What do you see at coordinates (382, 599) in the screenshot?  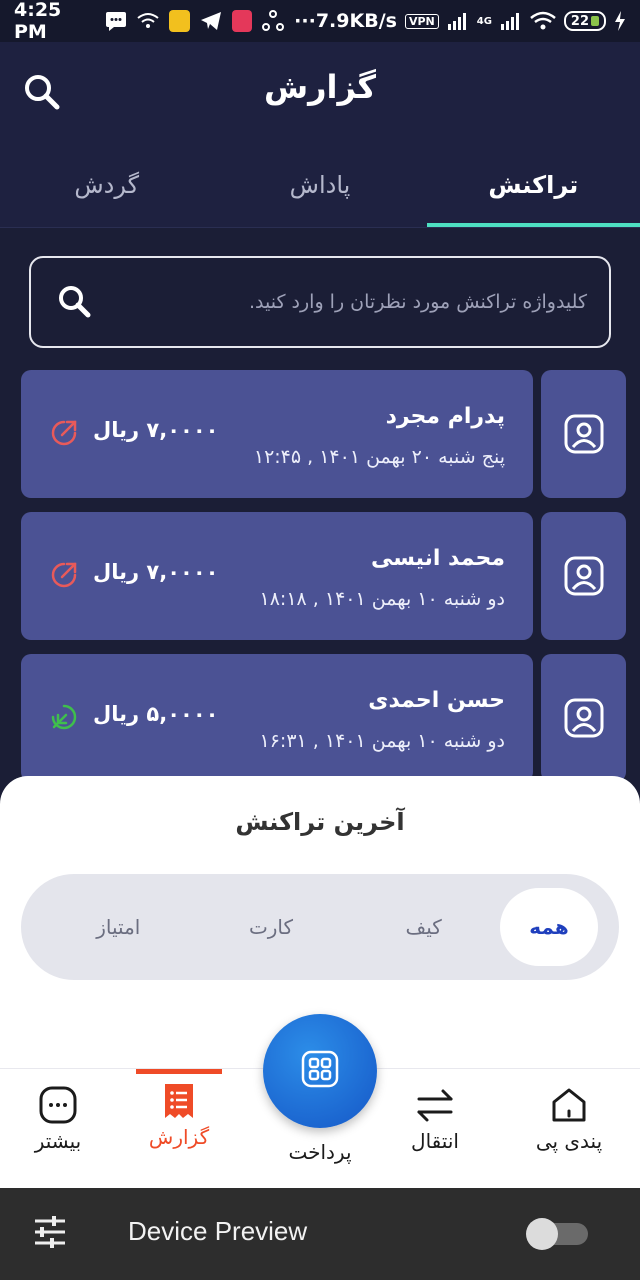 I see `transaction-date: دو شنبه ۱۰ بهمن ۱۴۰۱ , ۱۸:۱۸` at bounding box center [382, 599].